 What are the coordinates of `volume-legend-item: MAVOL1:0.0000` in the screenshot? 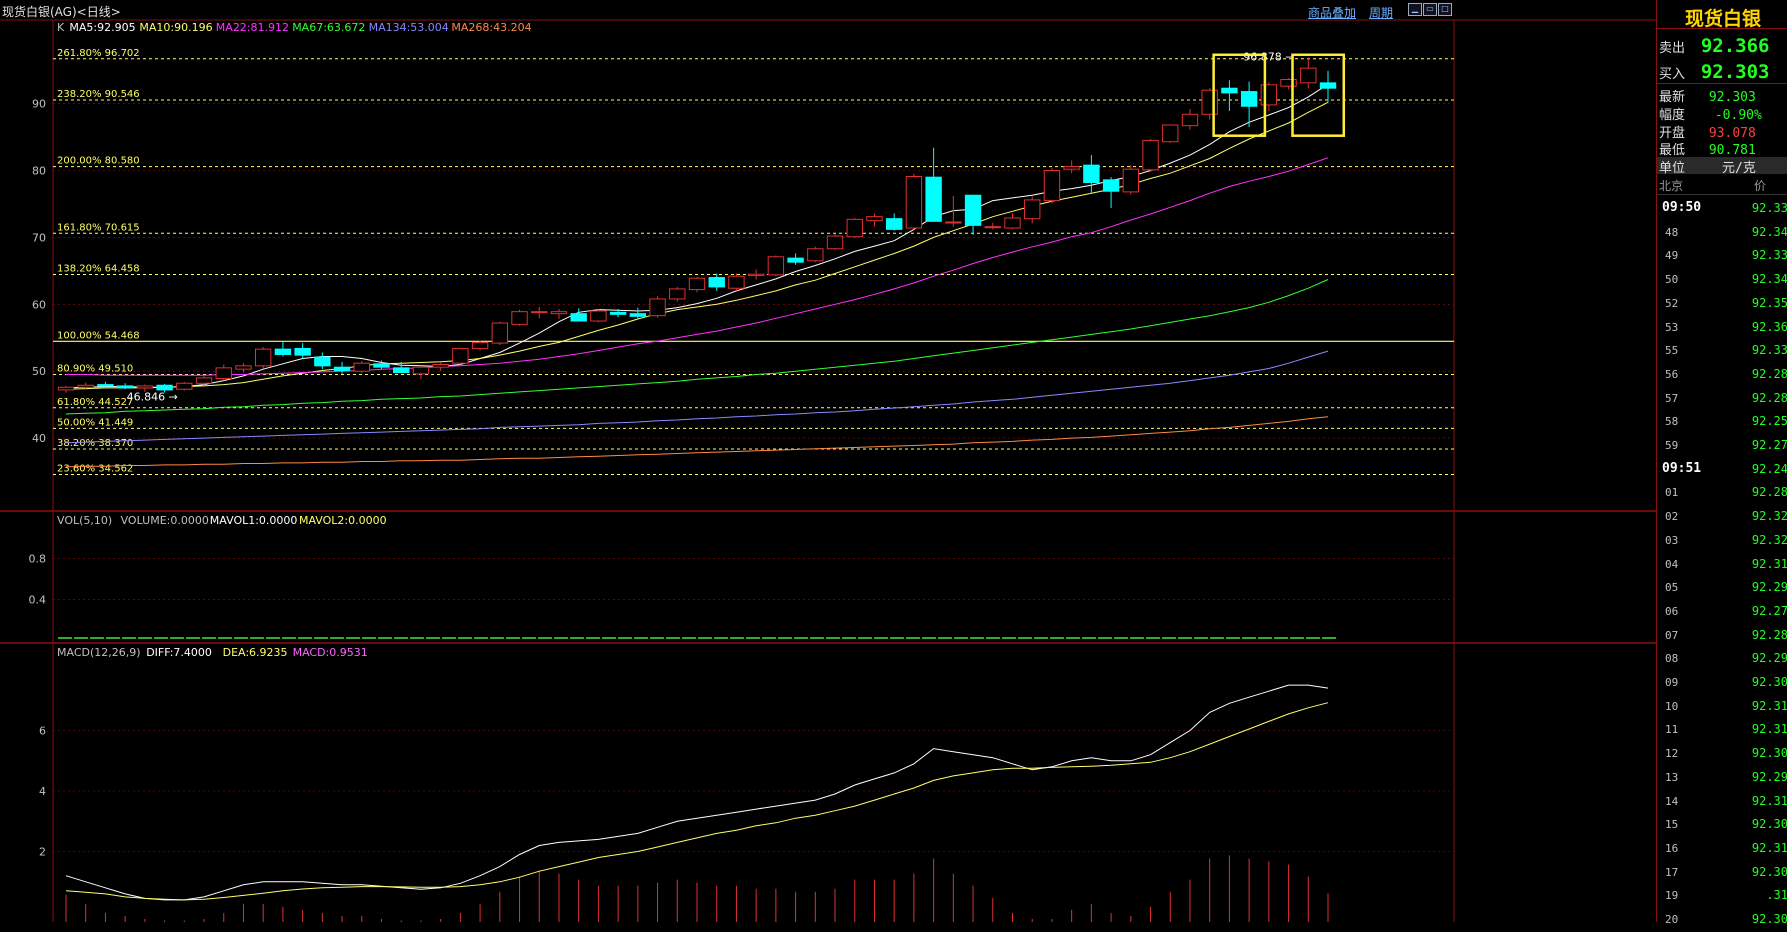 It's located at (254, 520).